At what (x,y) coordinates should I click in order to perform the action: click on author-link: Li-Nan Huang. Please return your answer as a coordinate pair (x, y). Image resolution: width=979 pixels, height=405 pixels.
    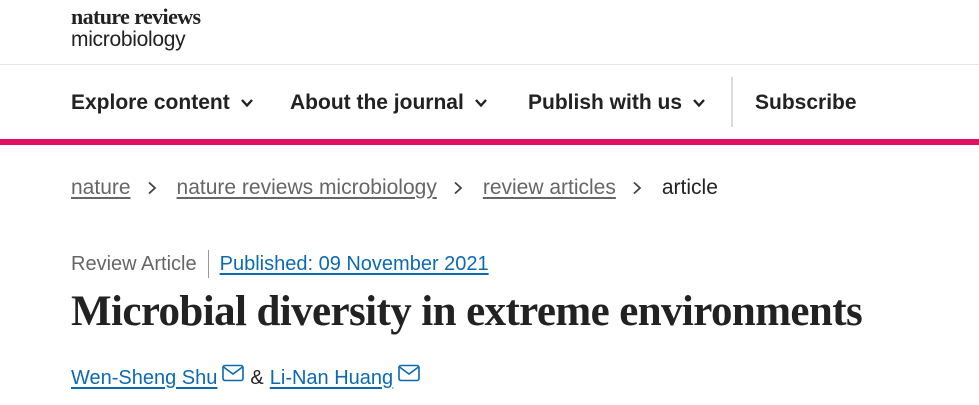
    Looking at the image, I should click on (331, 378).